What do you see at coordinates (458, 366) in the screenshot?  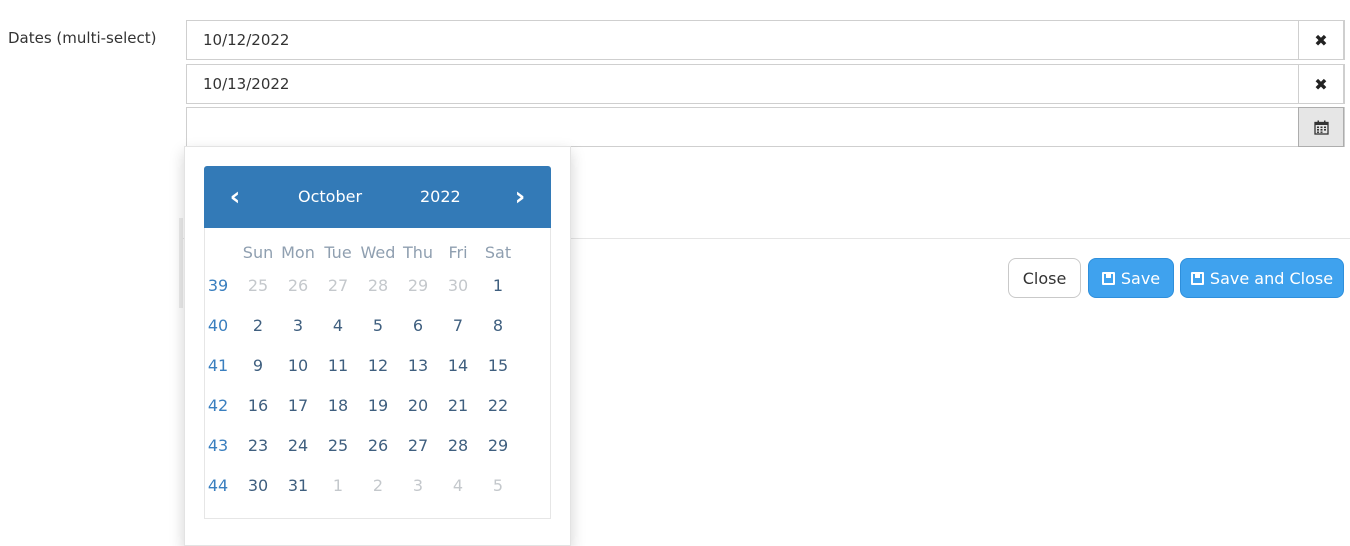 I see `calendar-day: 14` at bounding box center [458, 366].